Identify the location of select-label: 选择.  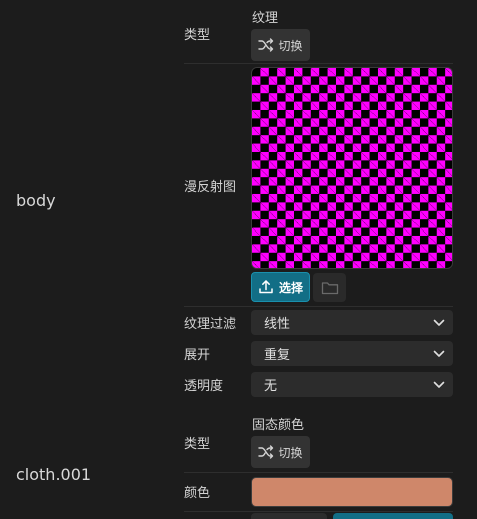
(290, 287).